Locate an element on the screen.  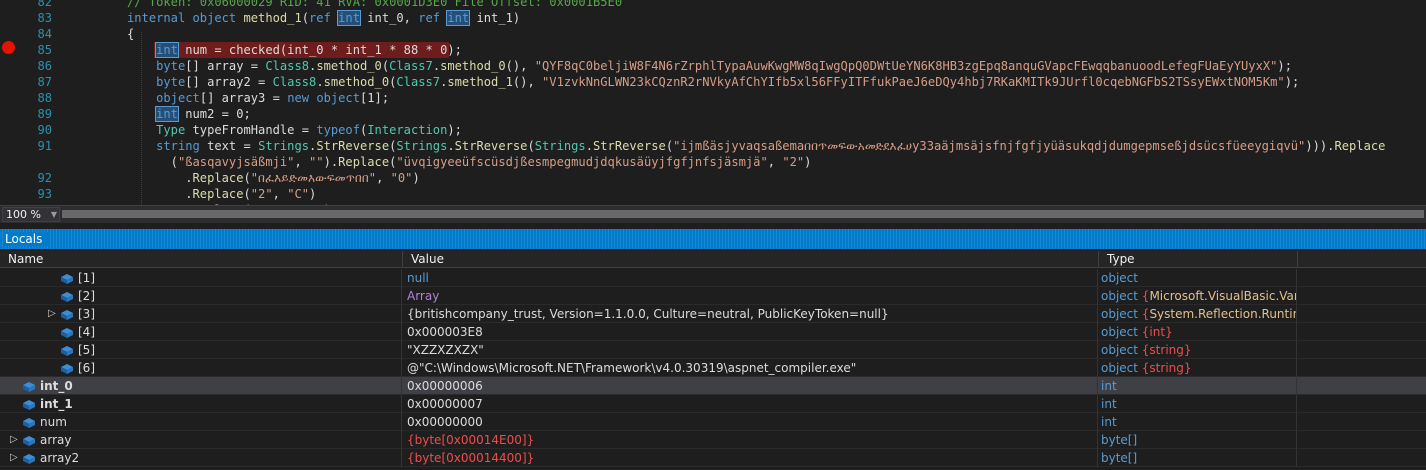
code-line: 88 object[] array3 = new object[1]; is located at coordinates (713, 98).